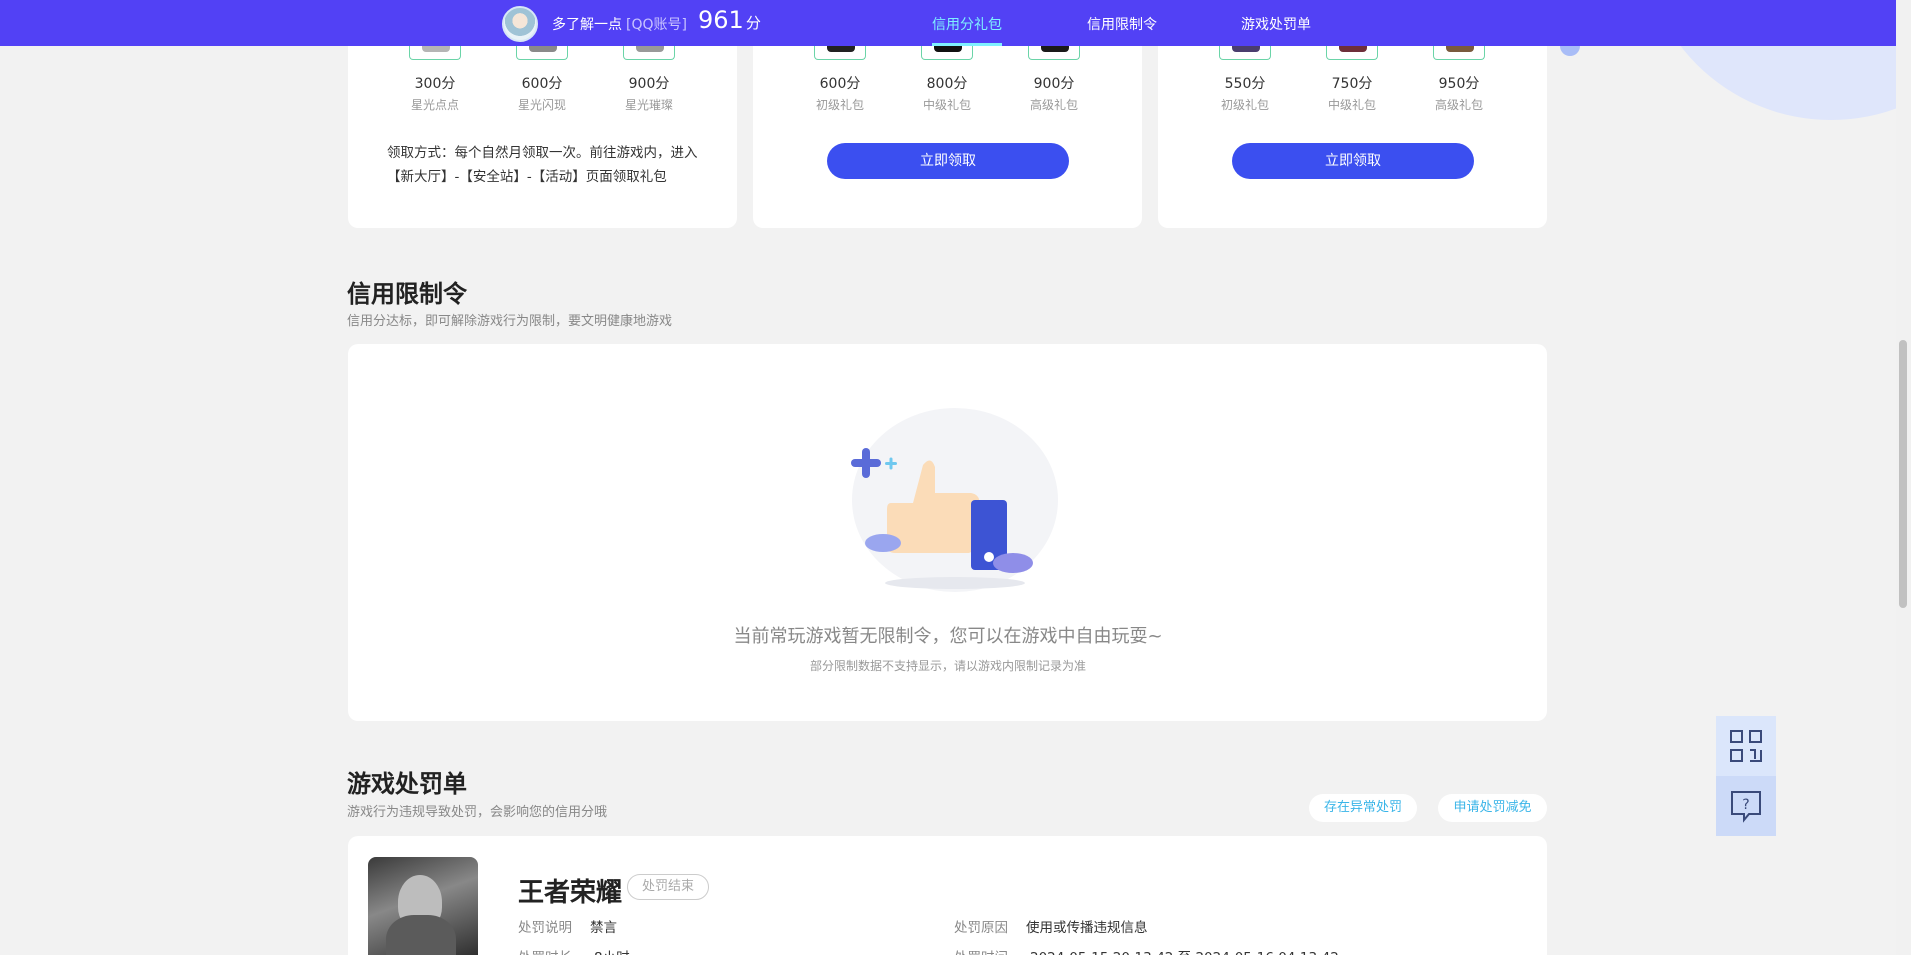 Image resolution: width=1911 pixels, height=955 pixels. I want to click on penalty-duration-label: 处罚时长, so click(545, 950).